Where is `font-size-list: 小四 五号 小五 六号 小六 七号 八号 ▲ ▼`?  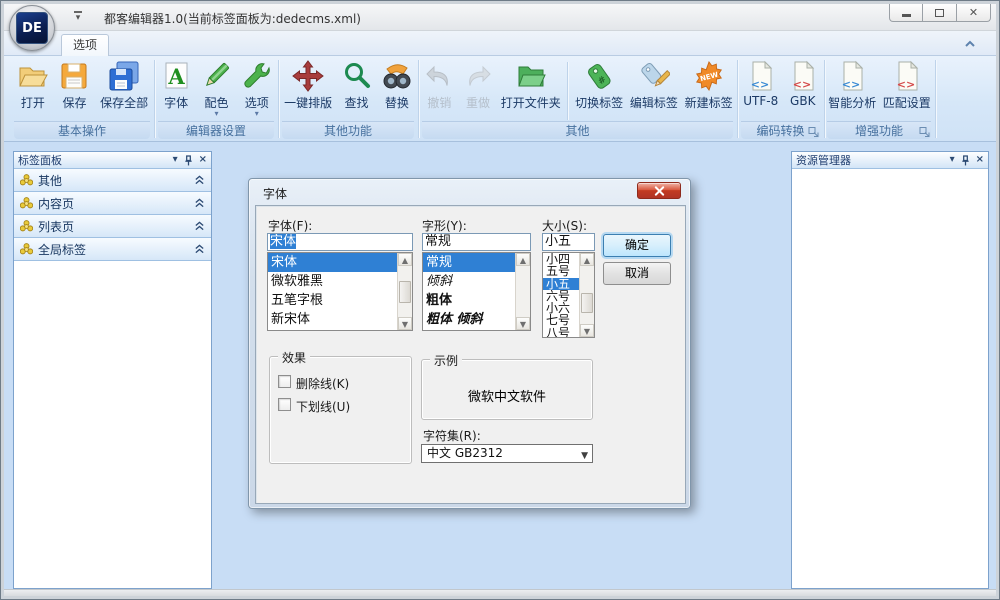
font-size-list: 小四 五号 小五 六号 小六 七号 八号 ▲ ▼ is located at coordinates (568, 295).